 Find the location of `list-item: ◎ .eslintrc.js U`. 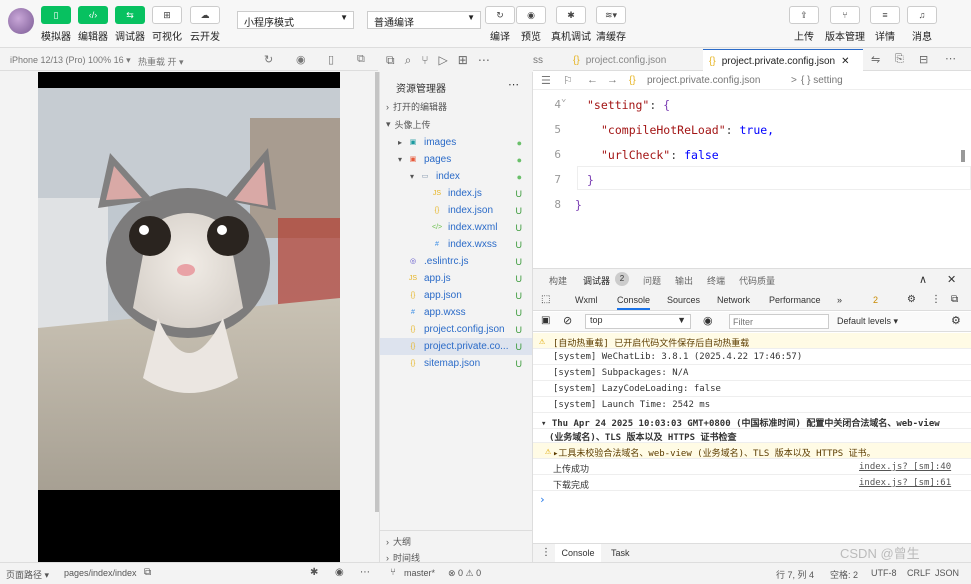

list-item: ◎ .eslintrc.js U is located at coordinates (456, 261).